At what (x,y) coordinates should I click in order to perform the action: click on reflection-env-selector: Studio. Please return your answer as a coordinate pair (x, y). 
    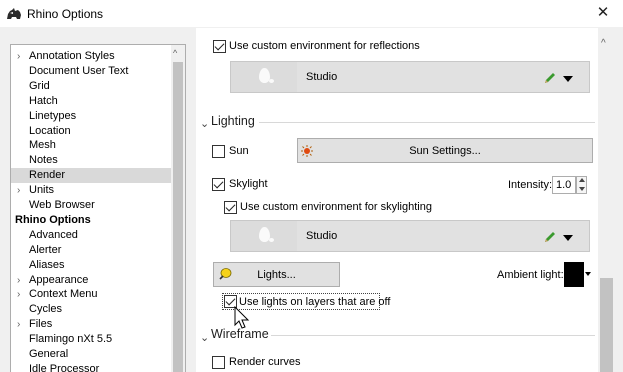
    Looking at the image, I should click on (410, 77).